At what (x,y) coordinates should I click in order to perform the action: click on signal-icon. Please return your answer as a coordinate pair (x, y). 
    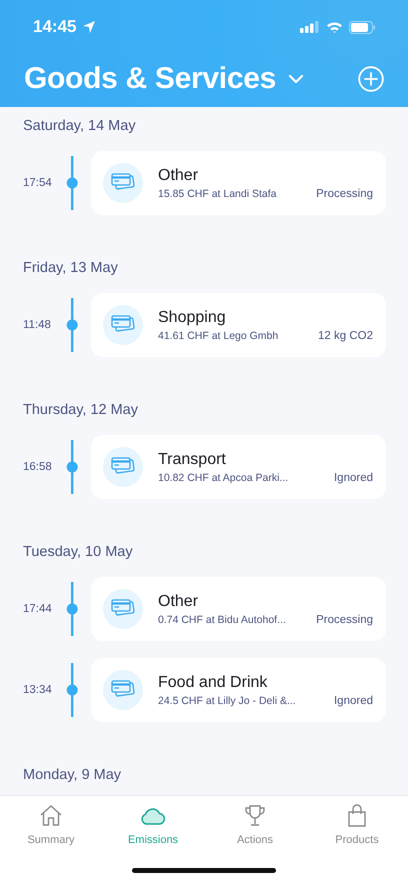
    Looking at the image, I should click on (310, 27).